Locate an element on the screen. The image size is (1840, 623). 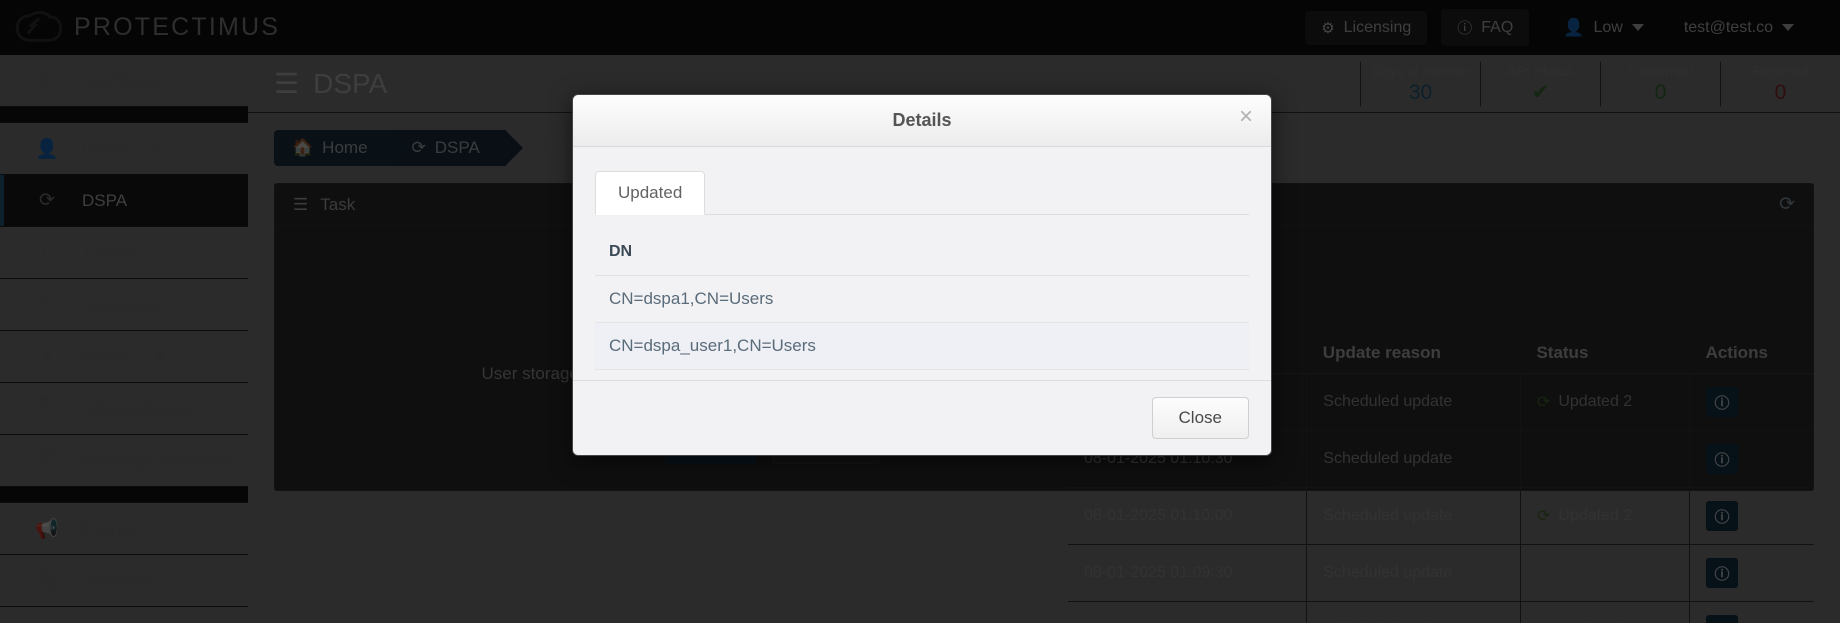
stat-rejected: Rejected 0 is located at coordinates (1780, 84).